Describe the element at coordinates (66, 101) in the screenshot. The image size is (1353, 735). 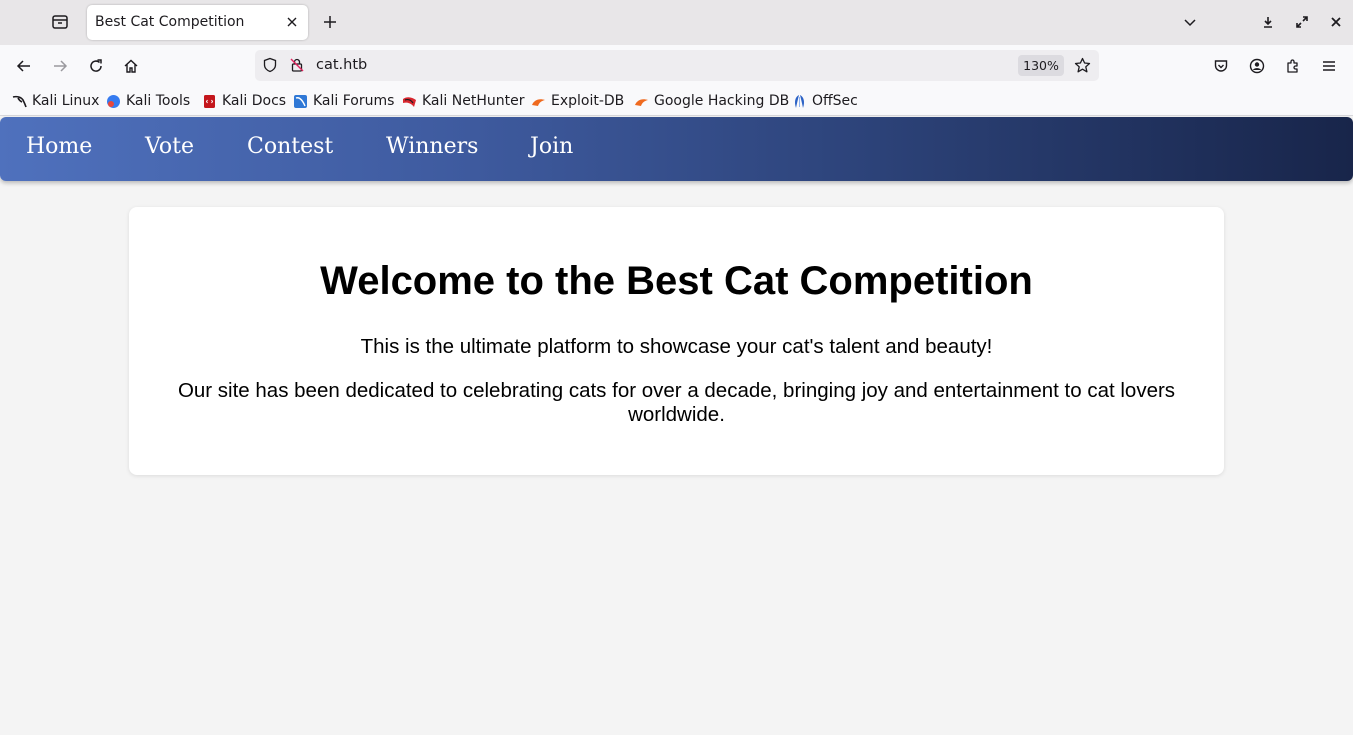
I see `bookmark-label: Kali Linux` at that location.